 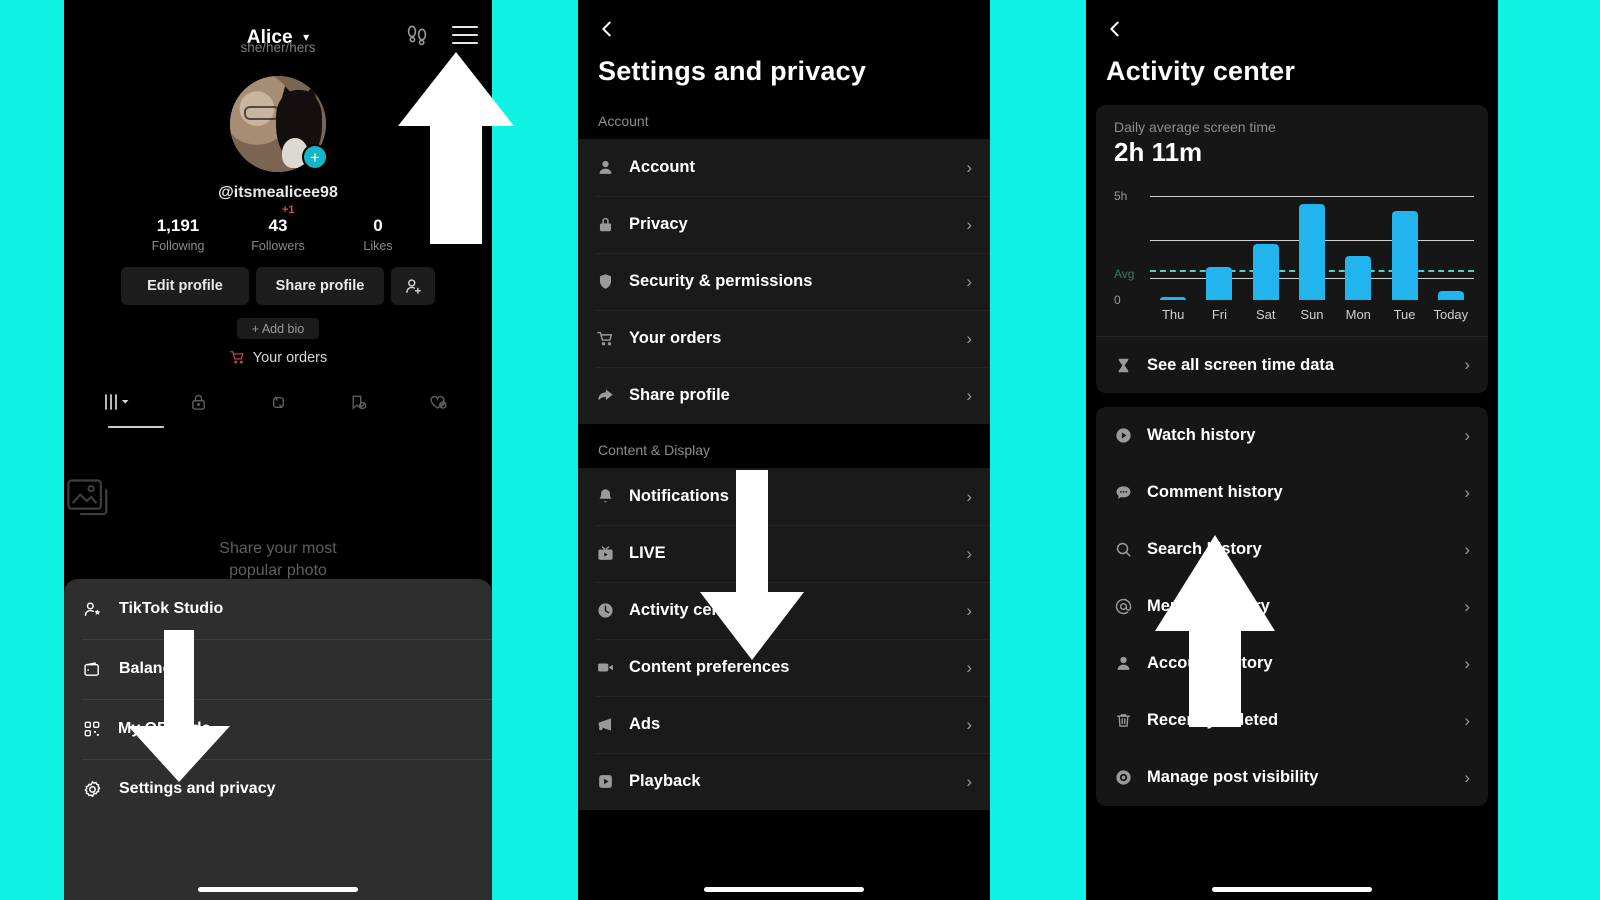 What do you see at coordinates (1215, 492) in the screenshot?
I see `history-row-label: Comment history` at bounding box center [1215, 492].